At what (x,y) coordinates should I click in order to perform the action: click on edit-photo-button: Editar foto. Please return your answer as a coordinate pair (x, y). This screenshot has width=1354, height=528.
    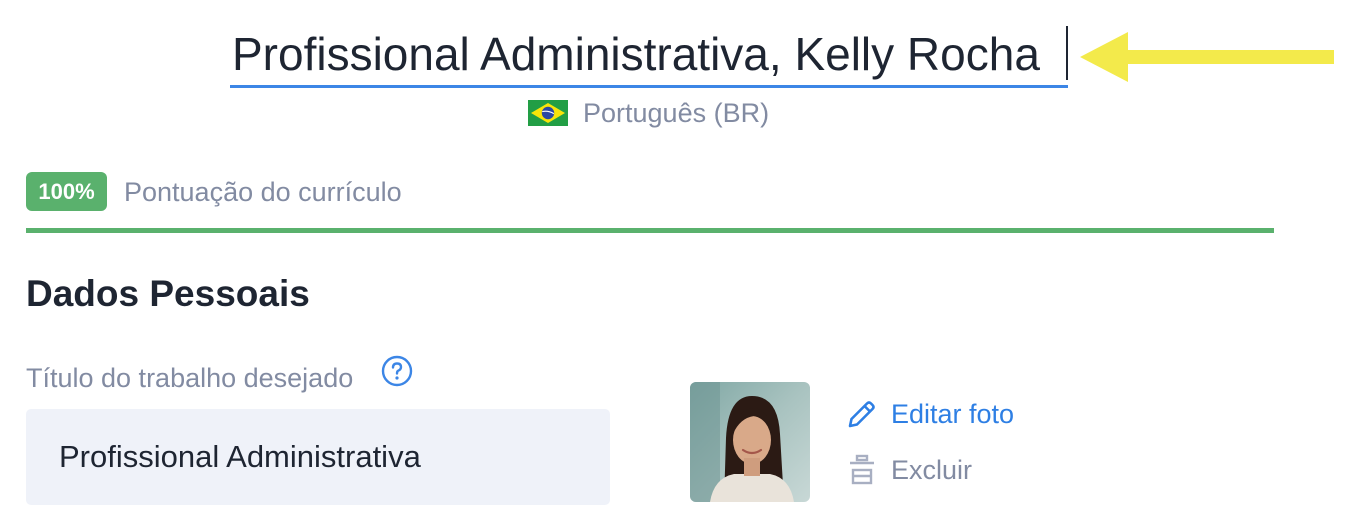
    Looking at the image, I should click on (930, 414).